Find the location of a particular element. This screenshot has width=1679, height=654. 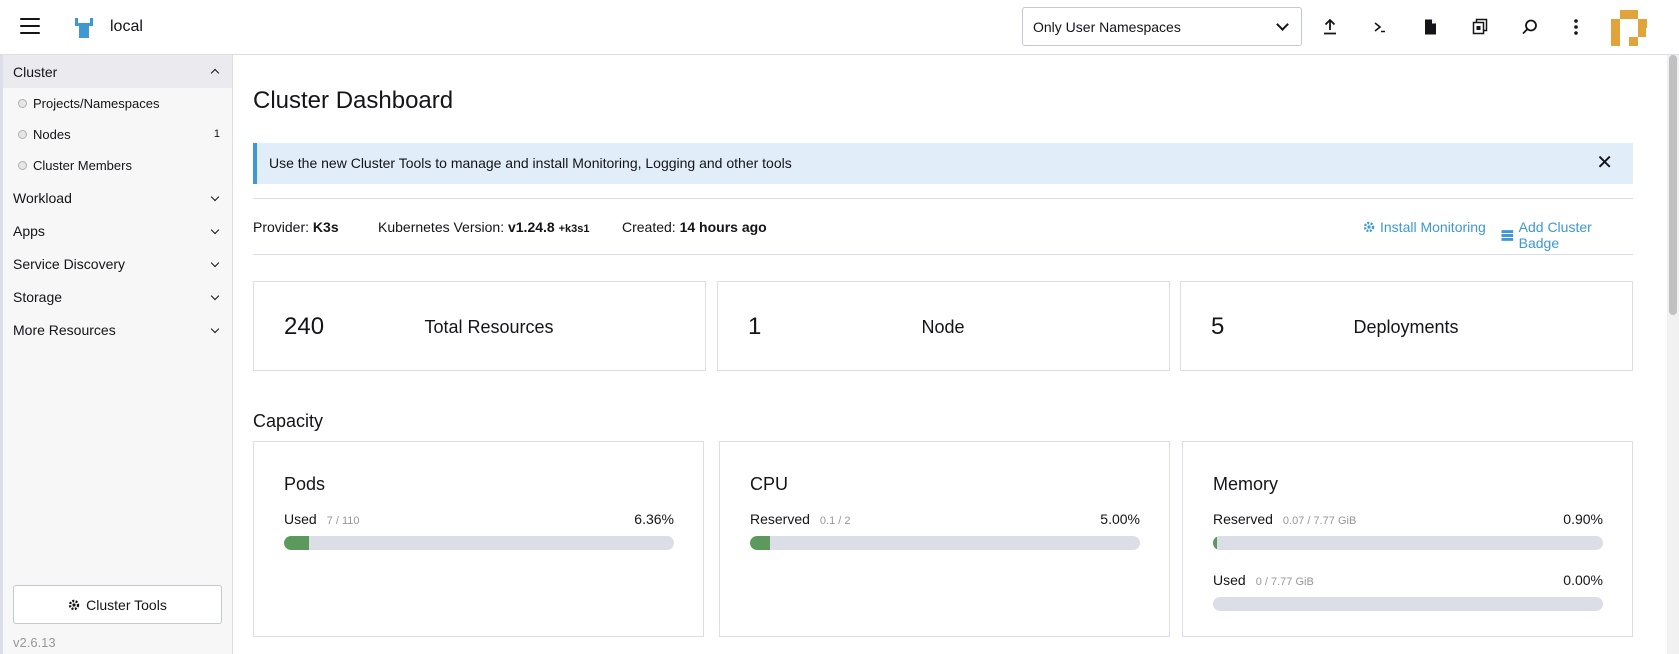

stat-value: 240 is located at coordinates (304, 326).